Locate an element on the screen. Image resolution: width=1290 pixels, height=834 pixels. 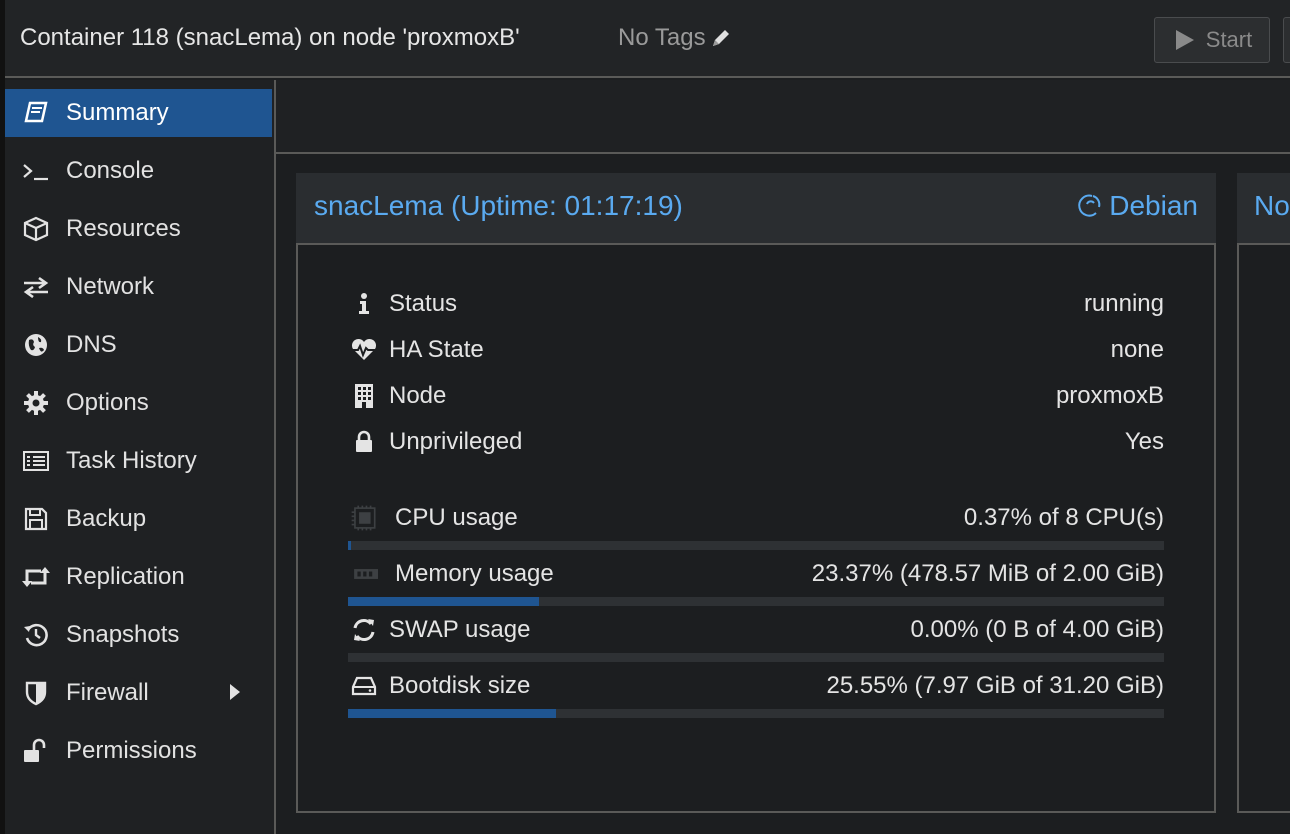
cpu-icon is located at coordinates (364, 518).